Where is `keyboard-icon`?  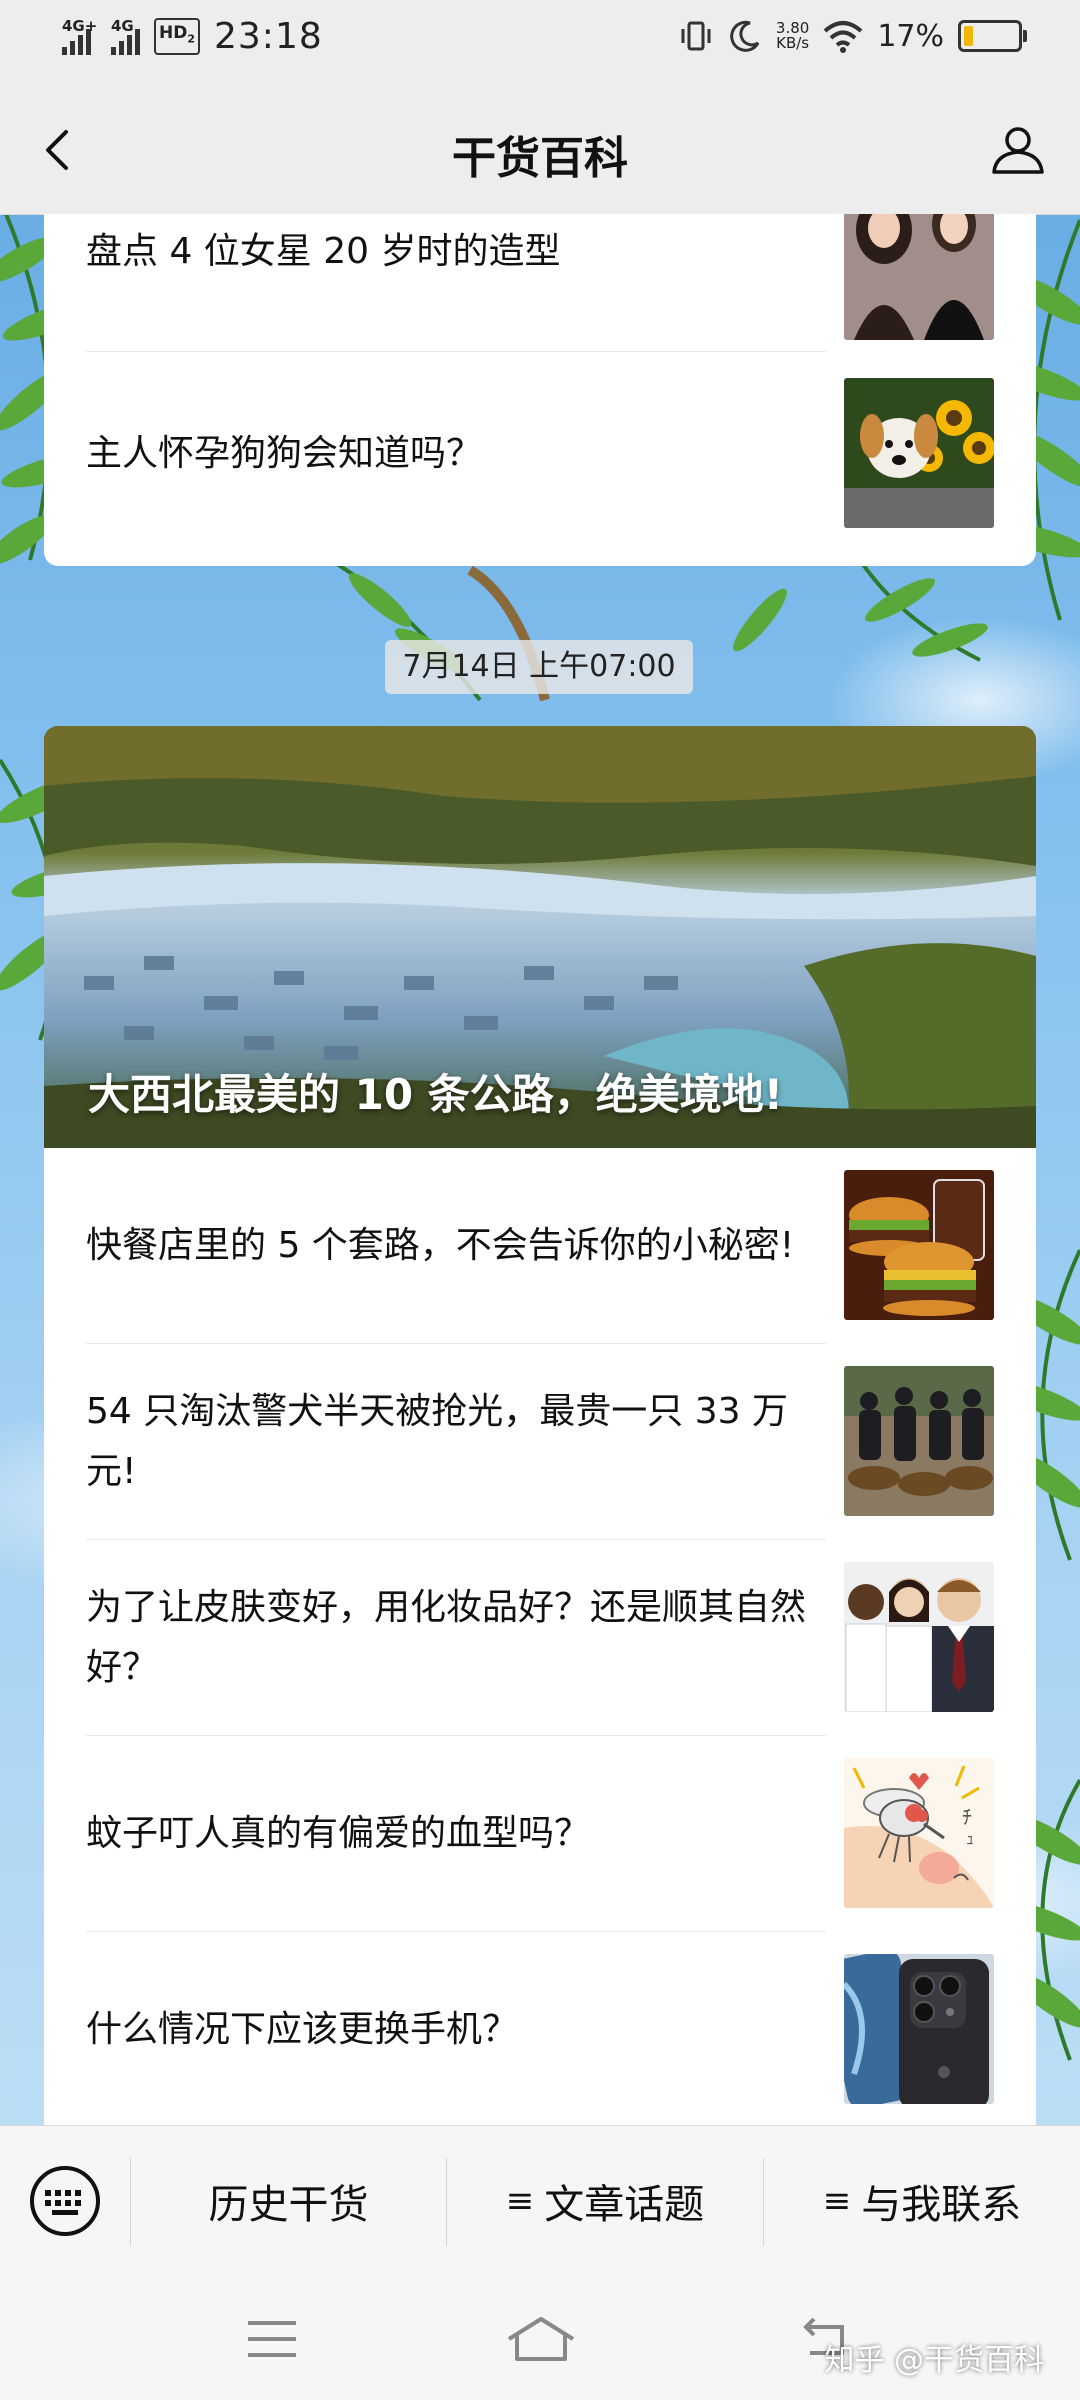 keyboard-icon is located at coordinates (65, 2201).